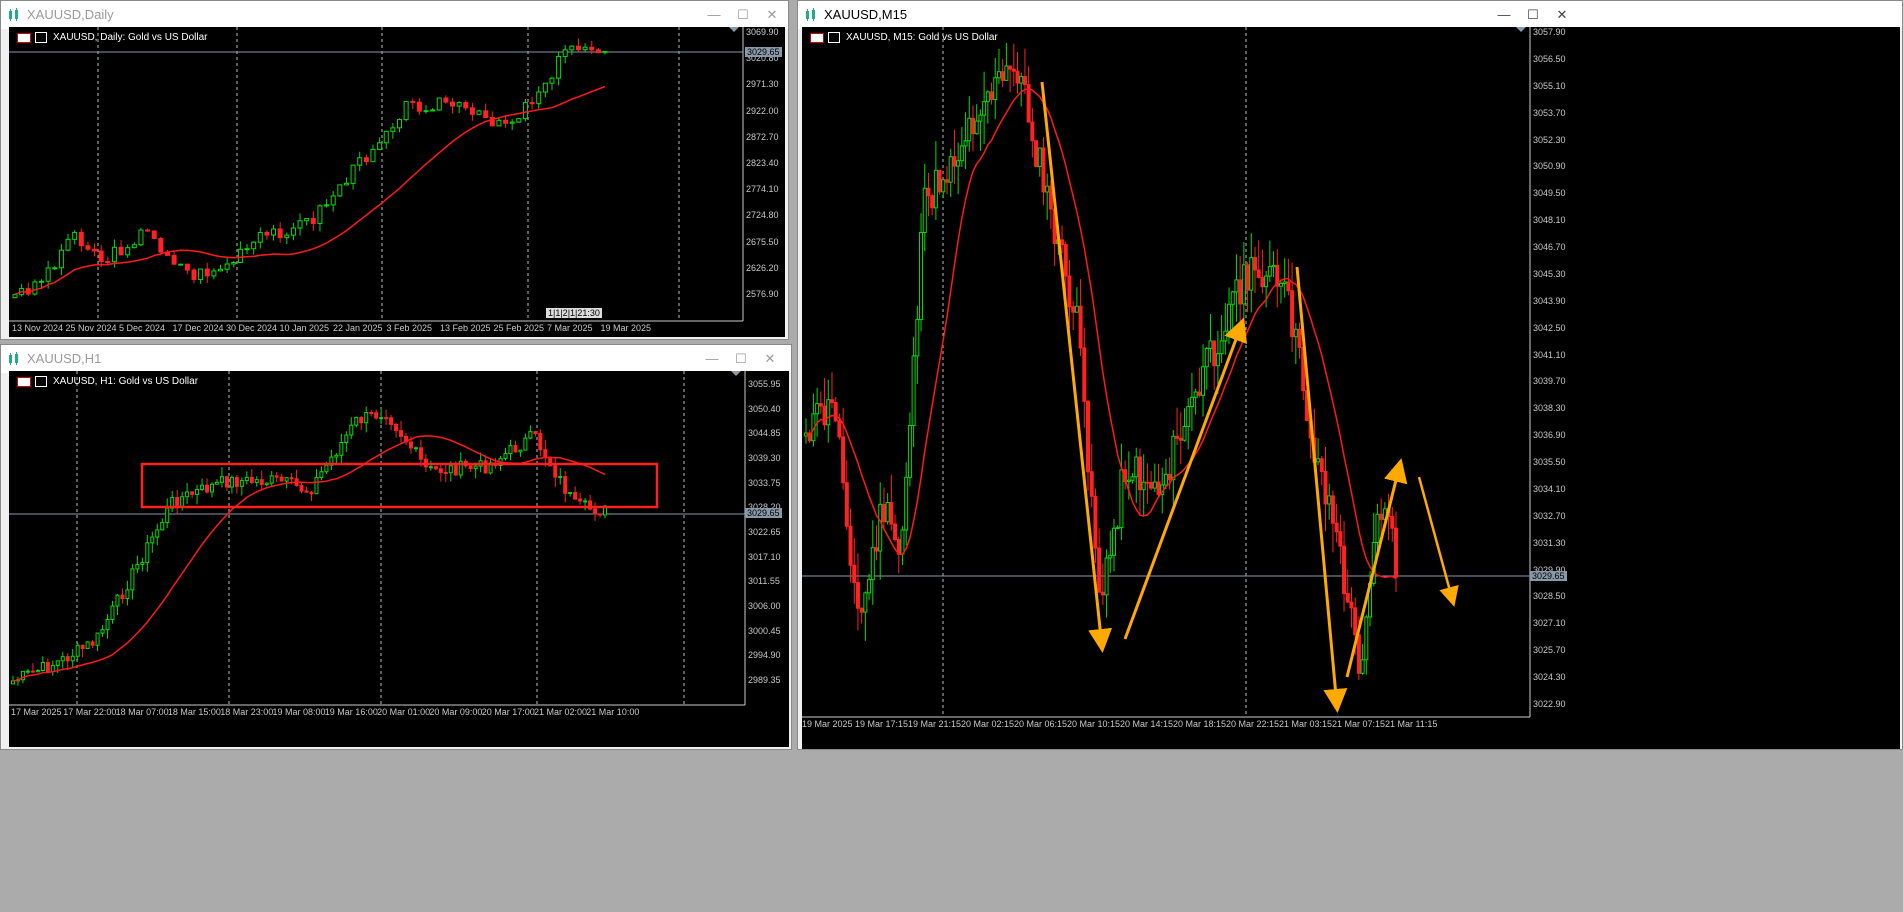 This screenshot has height=912, width=1903. I want to click on trend-arrow, so click(1376, 568).